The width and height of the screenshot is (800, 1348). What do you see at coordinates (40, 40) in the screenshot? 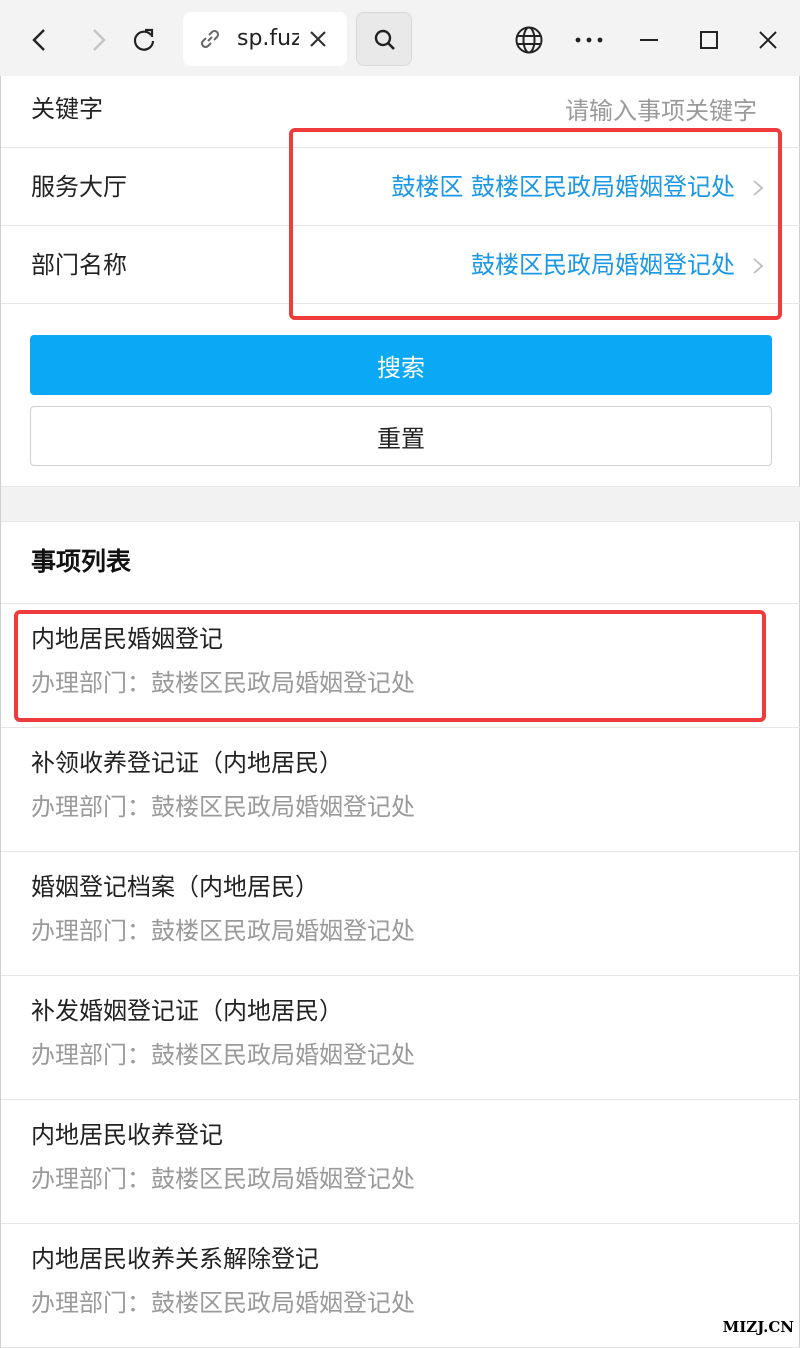
I see `back-icon` at bounding box center [40, 40].